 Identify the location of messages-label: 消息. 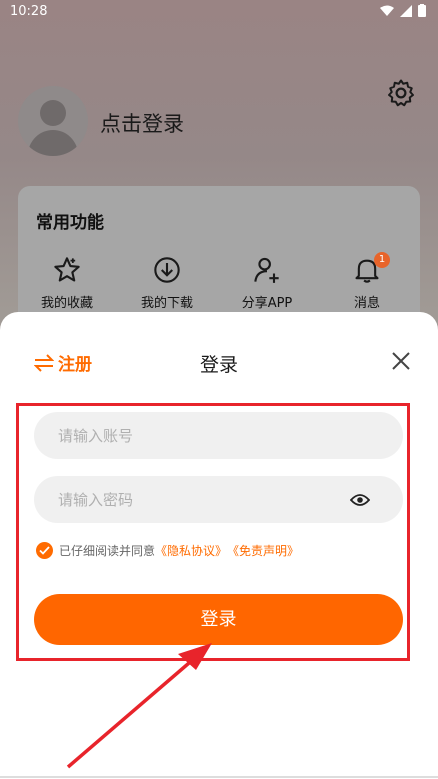
(366, 303).